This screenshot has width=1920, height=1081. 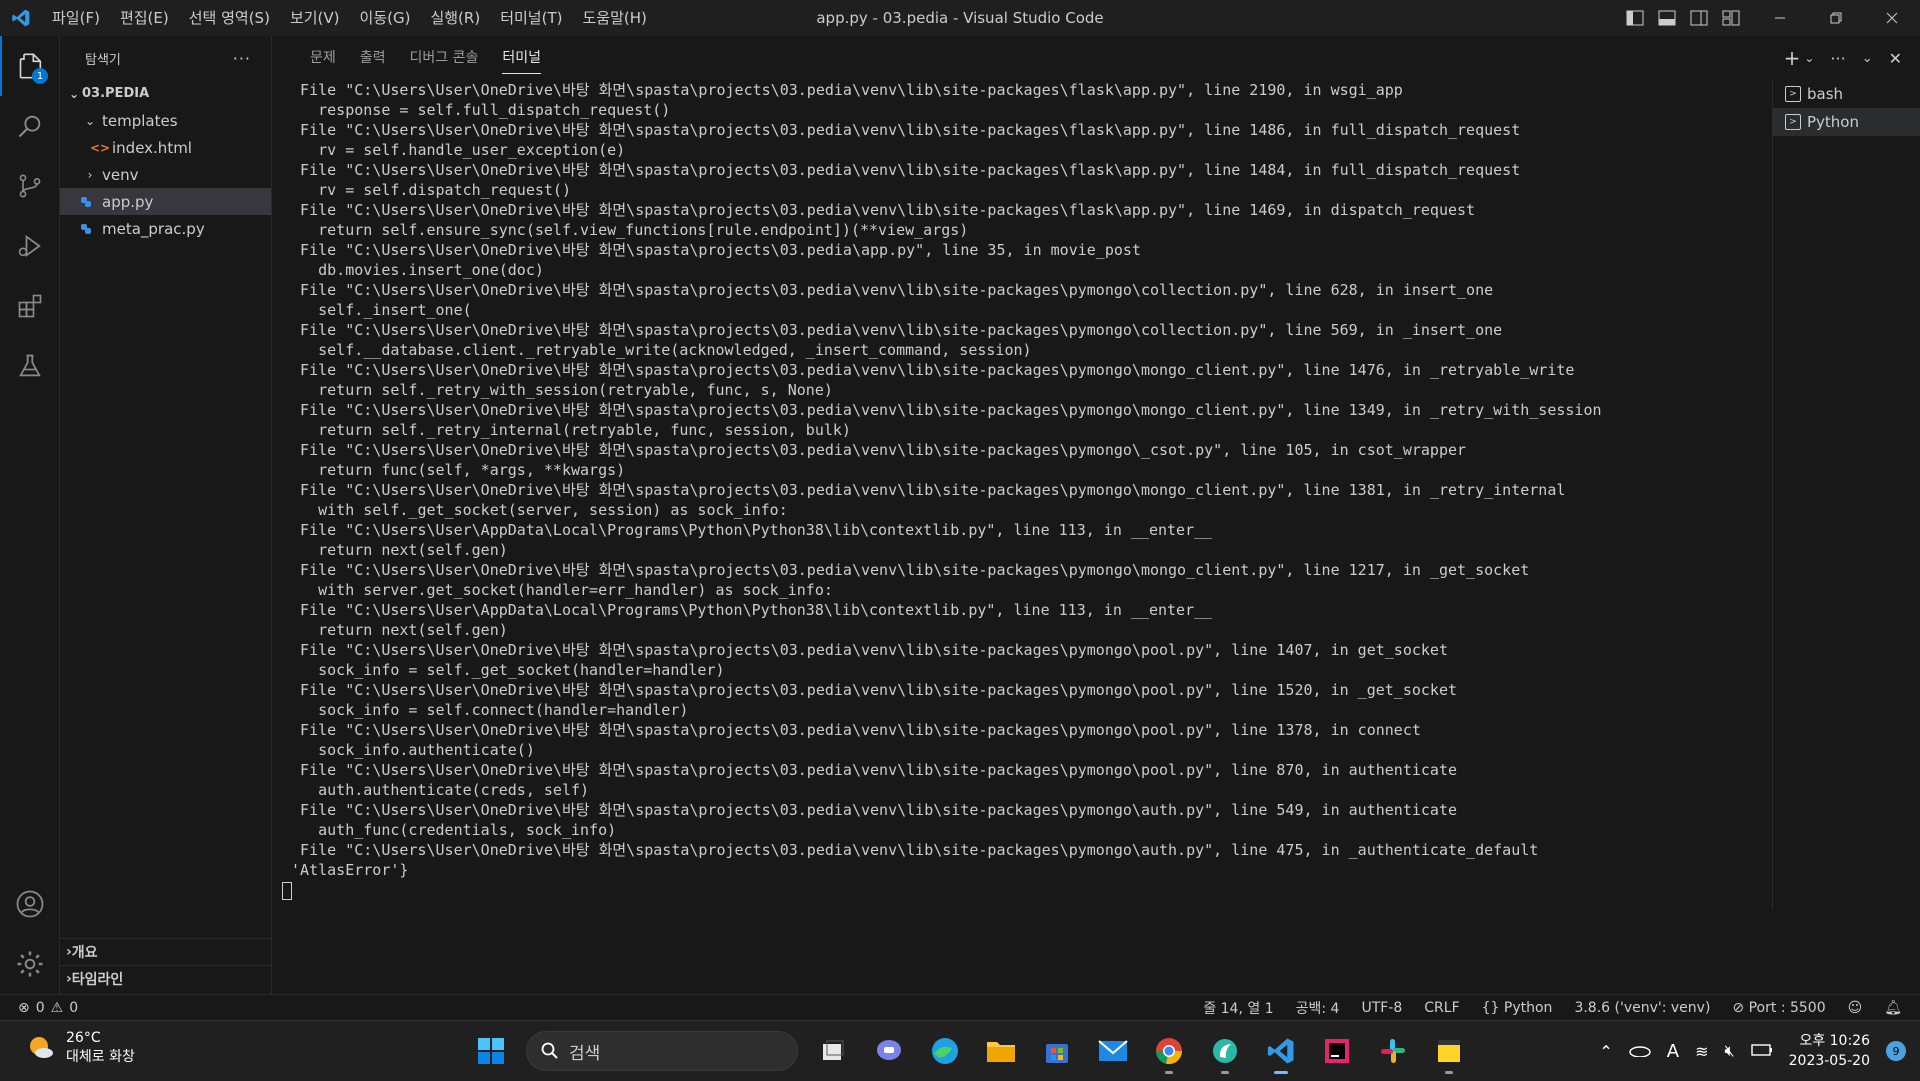 I want to click on terminal-line: response = self.full_dispatch_request(), so click(x=476, y=110).